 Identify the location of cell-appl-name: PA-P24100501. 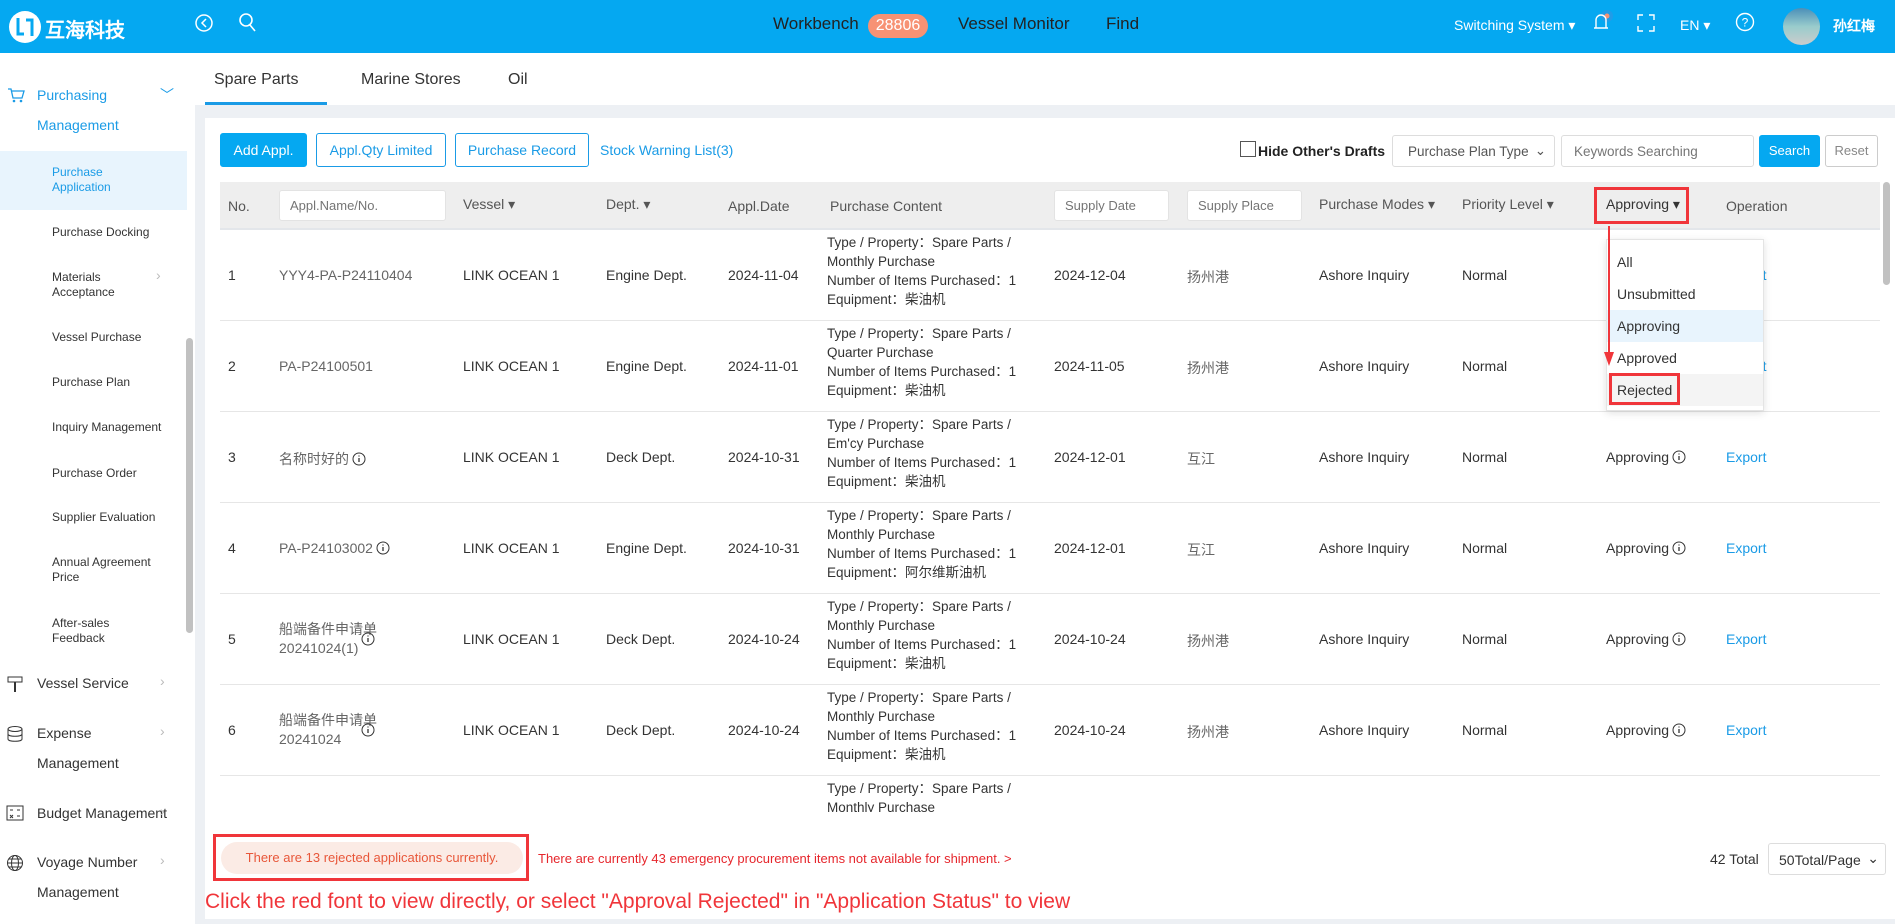
(326, 366).